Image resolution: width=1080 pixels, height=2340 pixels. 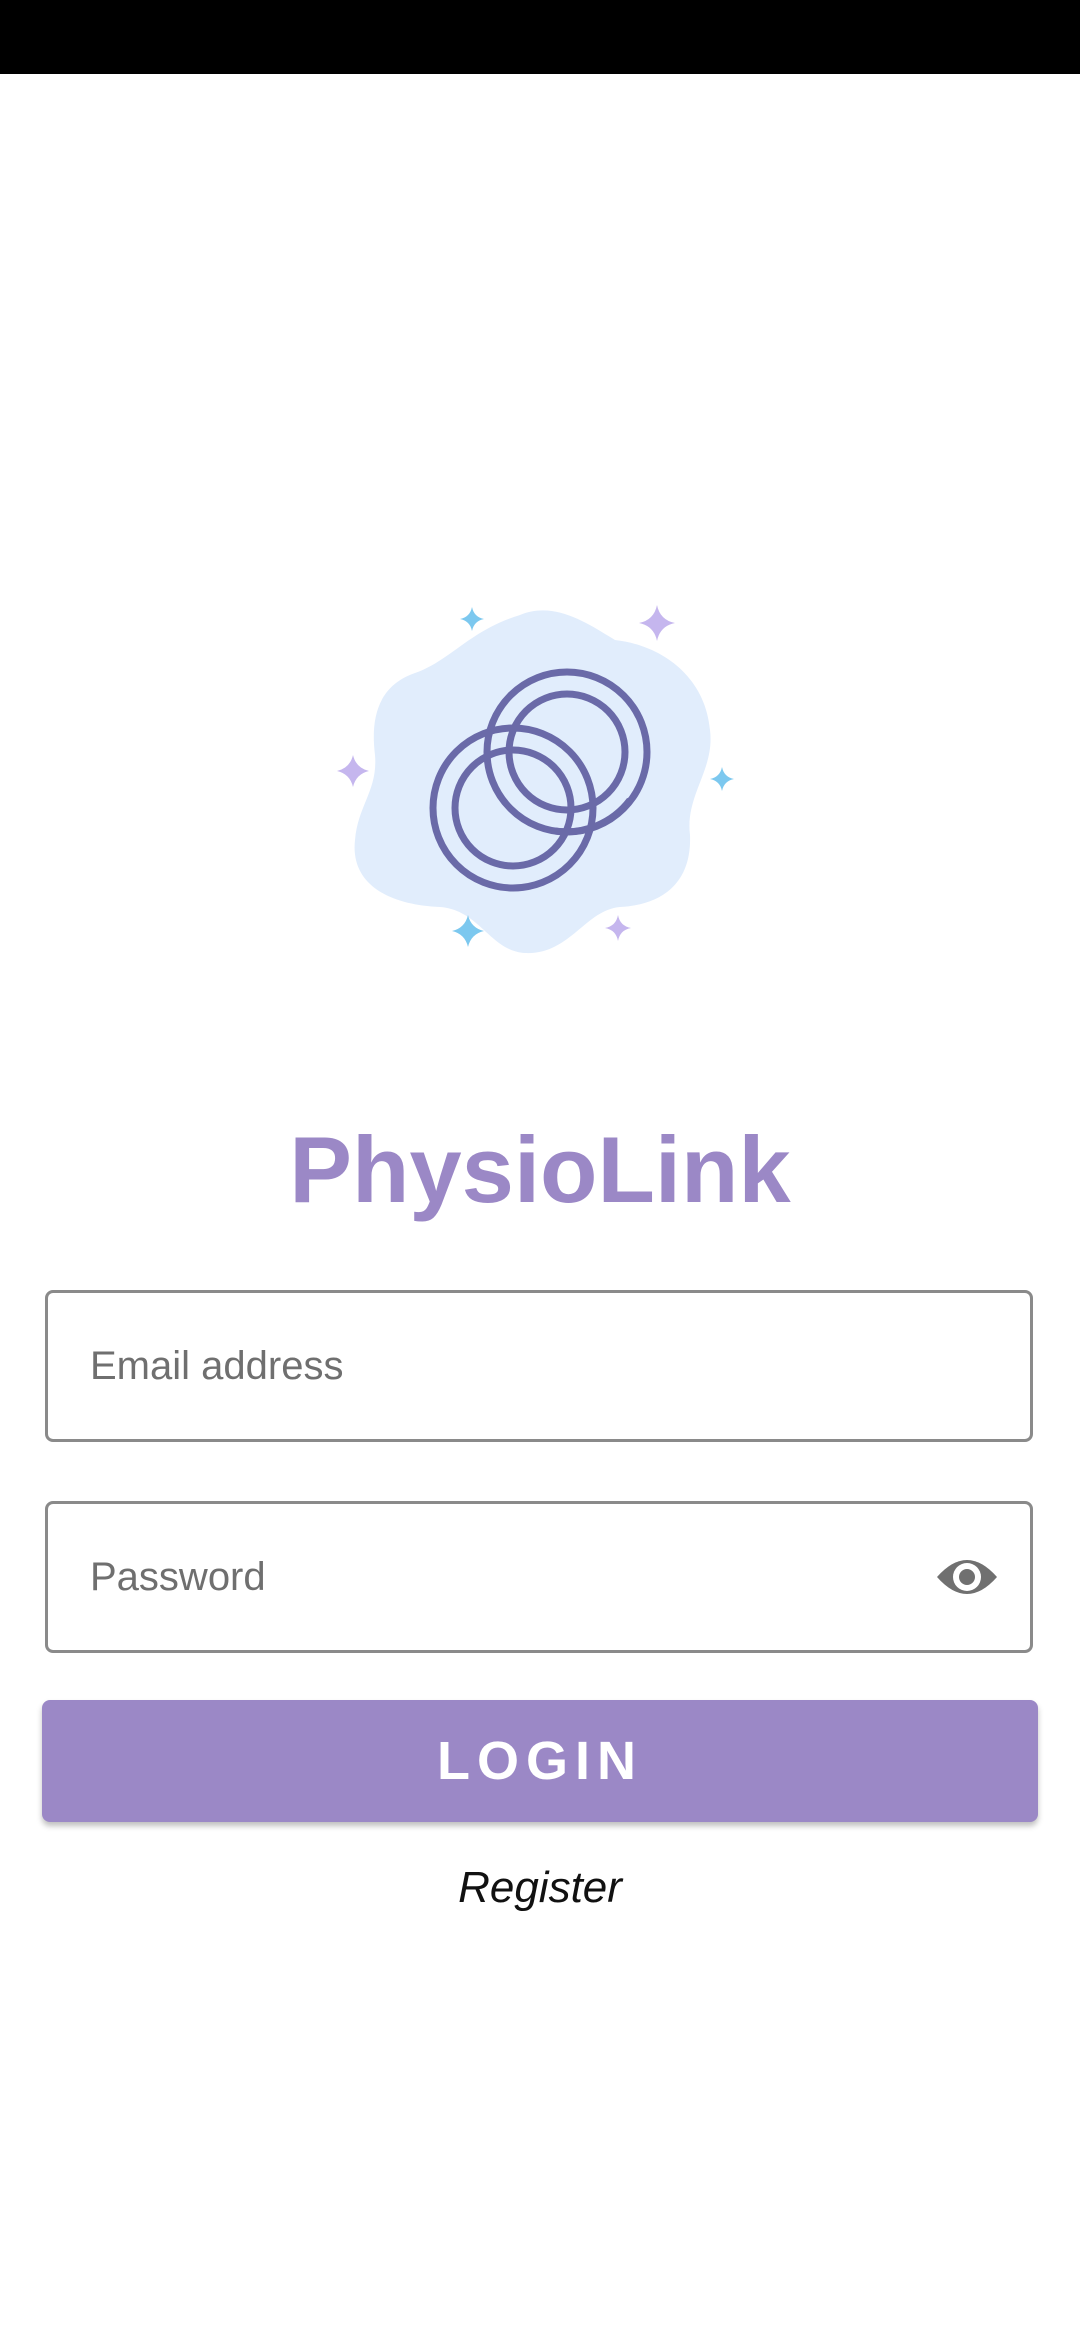 I want to click on linked-rings-icon, so click(x=535, y=779).